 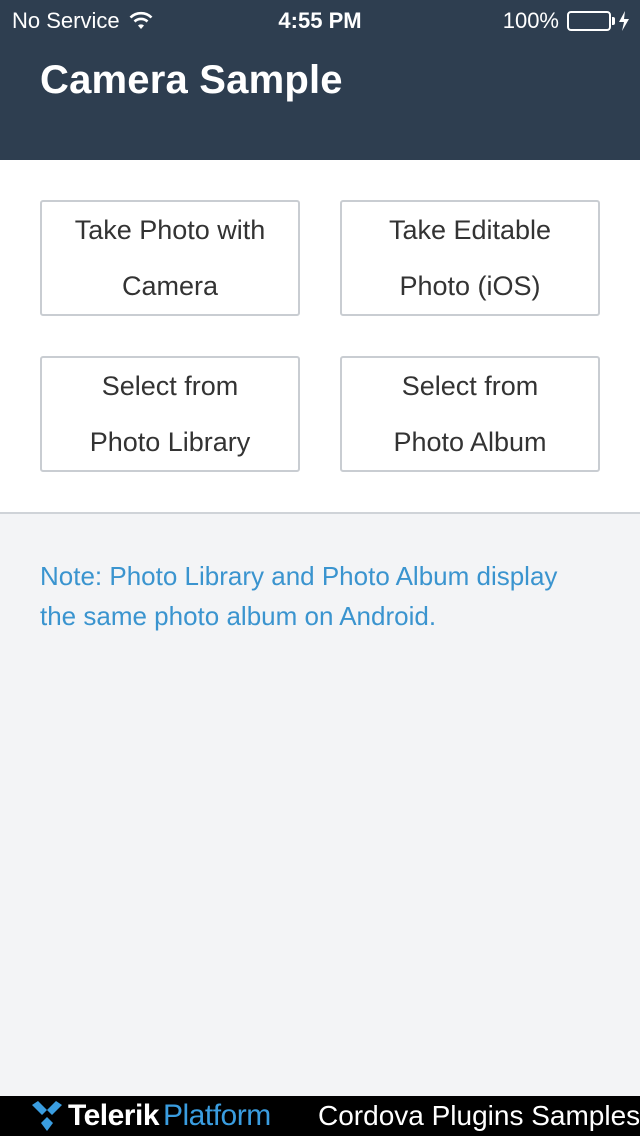 What do you see at coordinates (170, 442) in the screenshot?
I see `button-label-line2: Photo Library` at bounding box center [170, 442].